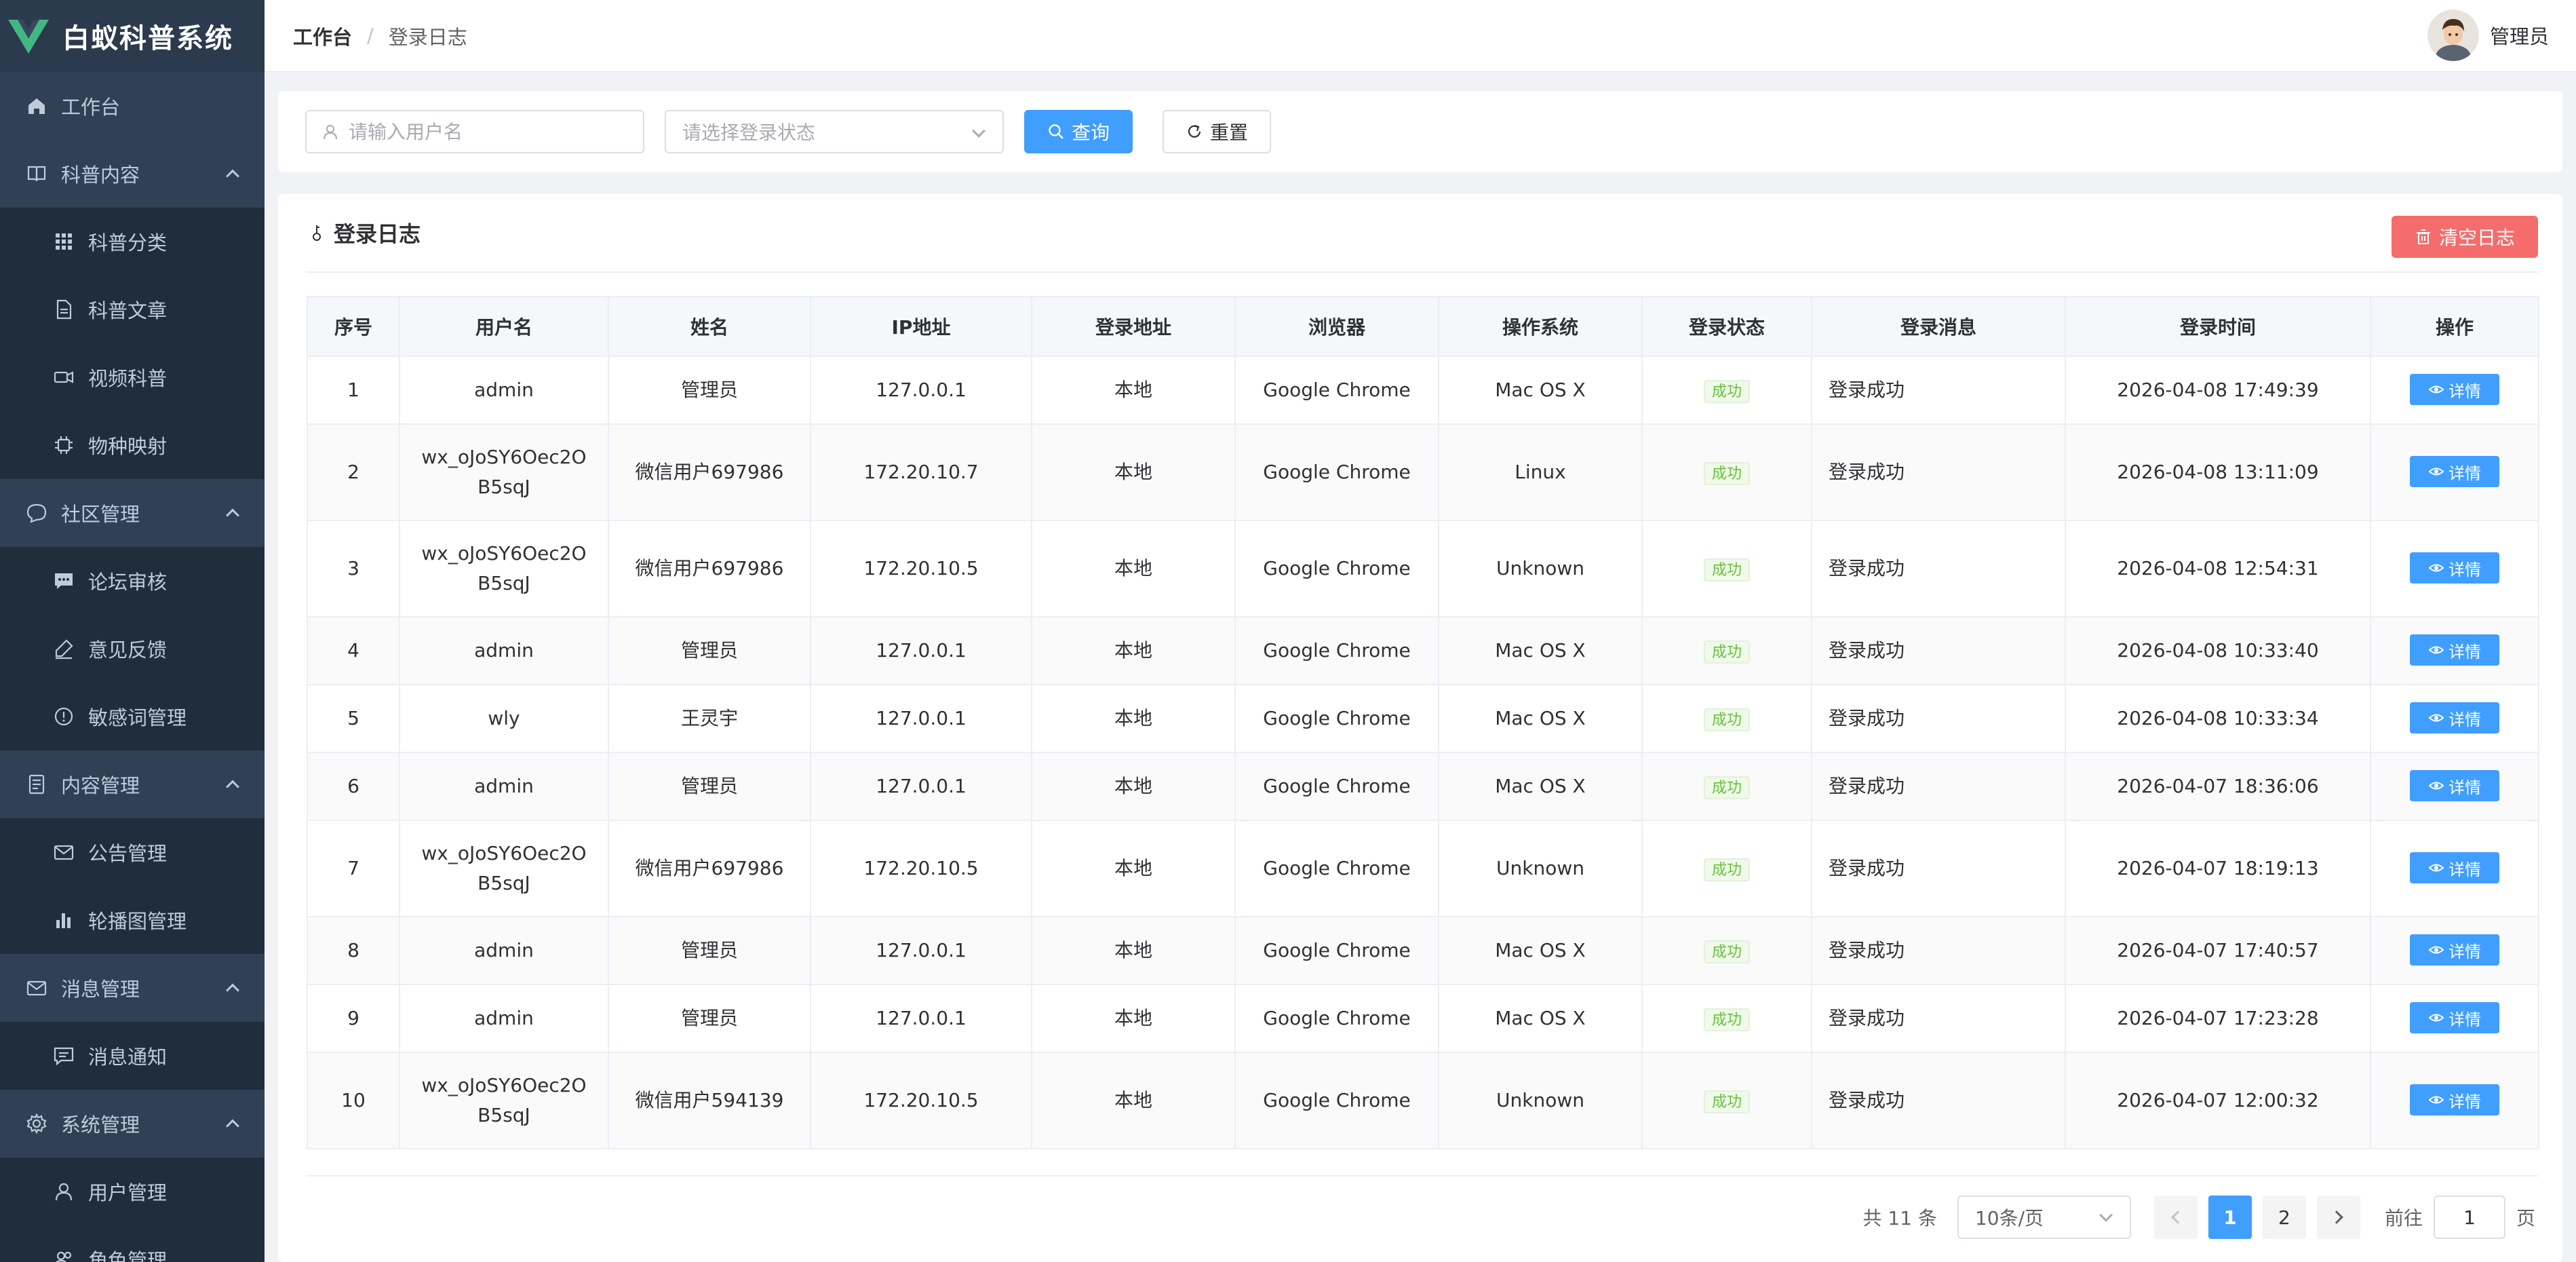 The width and height of the screenshot is (2576, 1262). I want to click on query-button: 查询, so click(1078, 131).